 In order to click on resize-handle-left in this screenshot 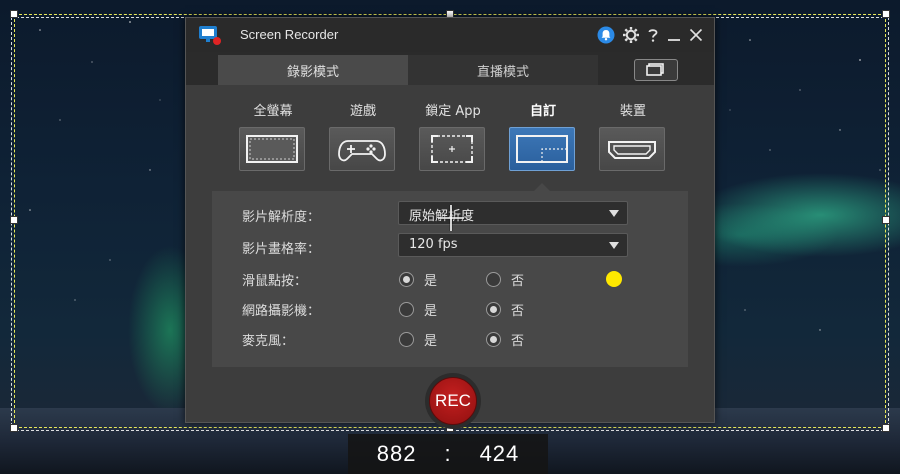, I will do `click(14, 220)`.